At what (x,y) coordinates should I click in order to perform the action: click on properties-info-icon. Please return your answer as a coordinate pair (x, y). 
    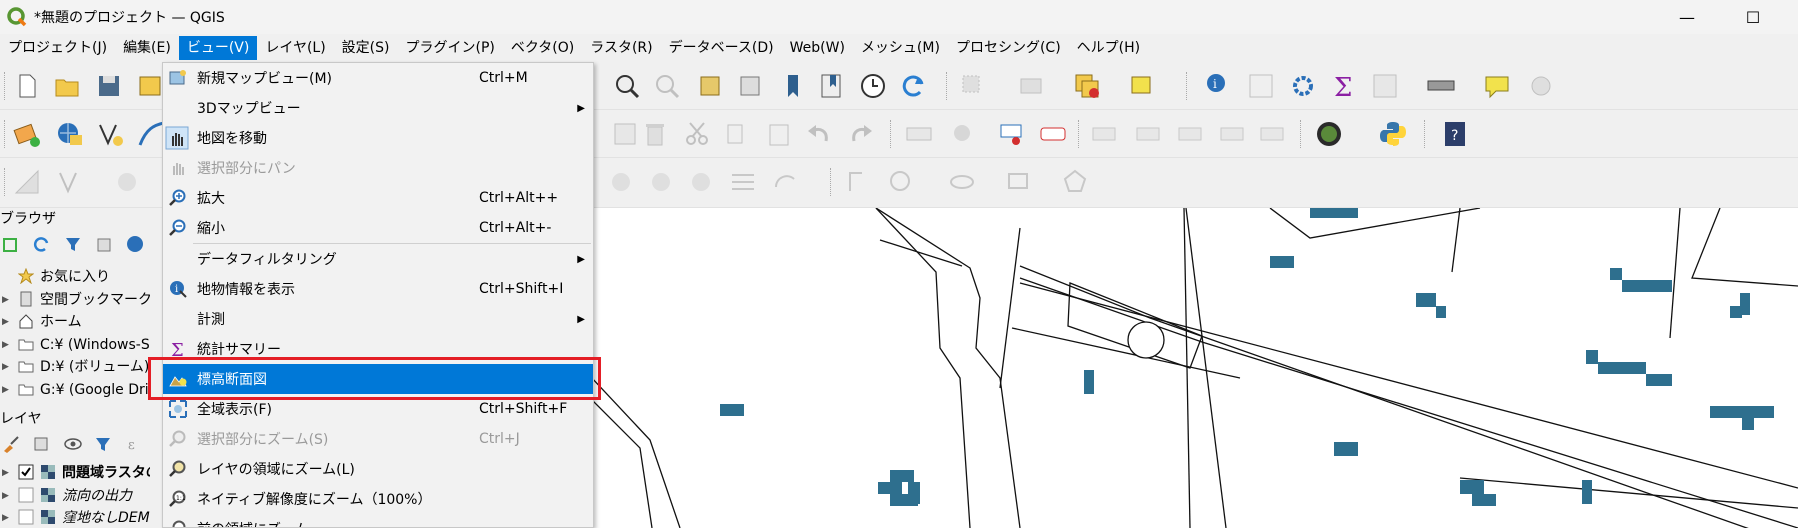
    Looking at the image, I should click on (135, 244).